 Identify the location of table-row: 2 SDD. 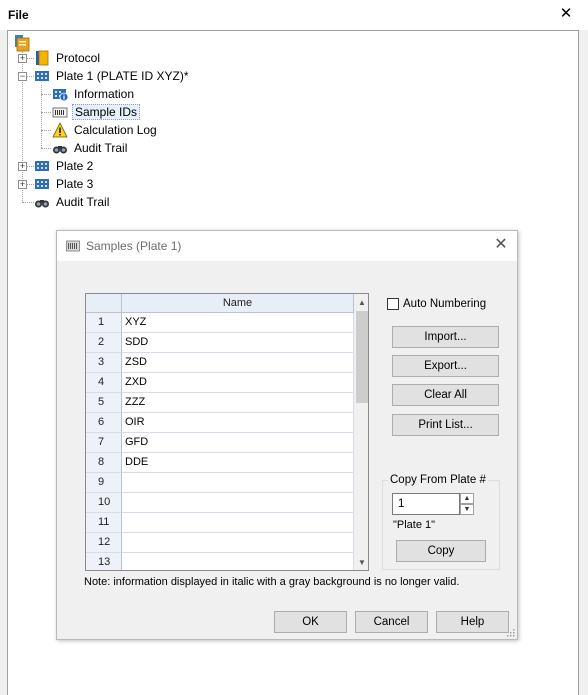
(220, 343).